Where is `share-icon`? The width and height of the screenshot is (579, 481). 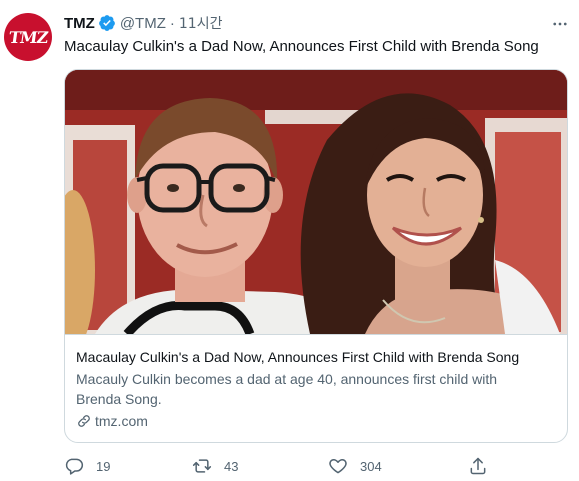 share-icon is located at coordinates (478, 466).